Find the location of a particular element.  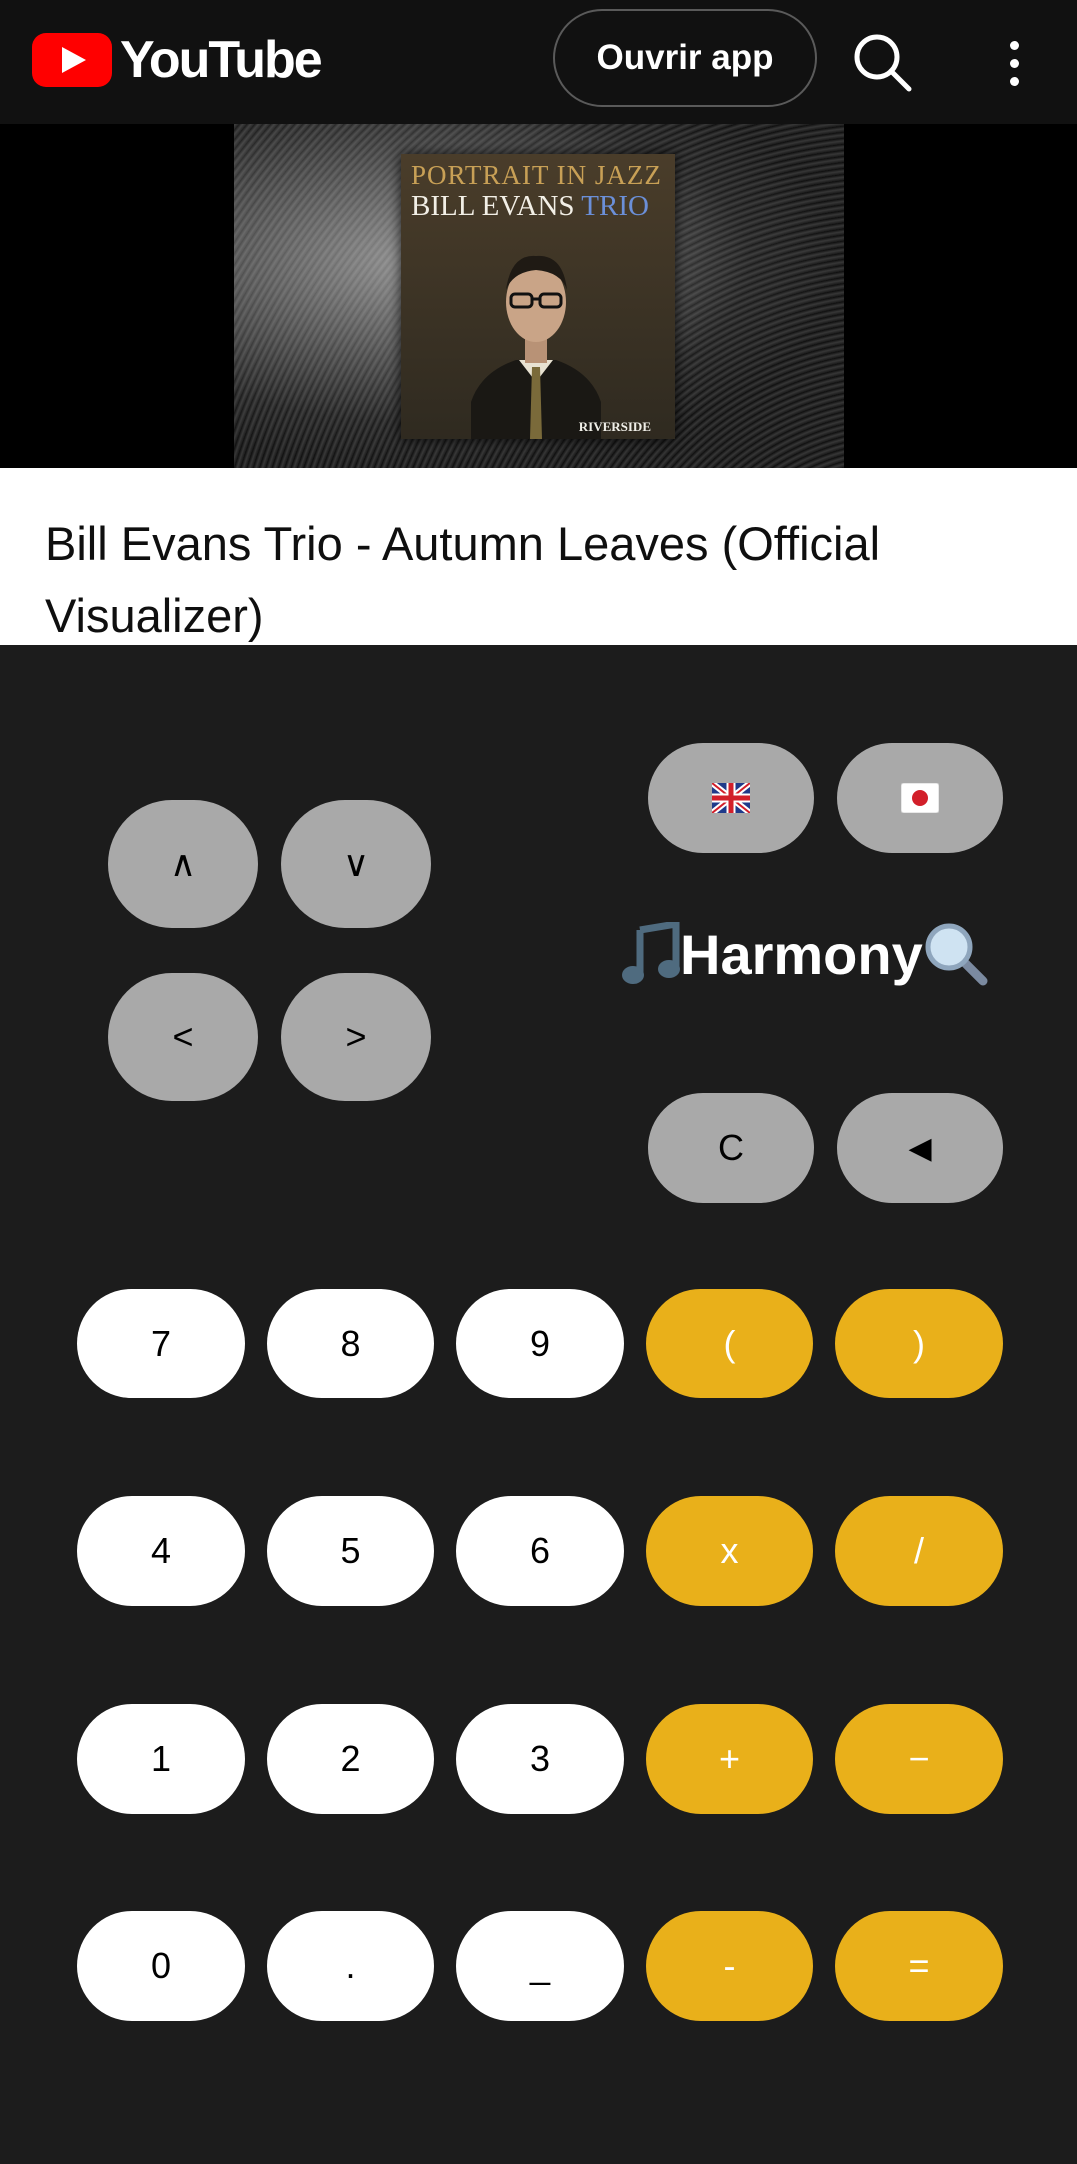

key-underscore: _ is located at coordinates (540, 1966).